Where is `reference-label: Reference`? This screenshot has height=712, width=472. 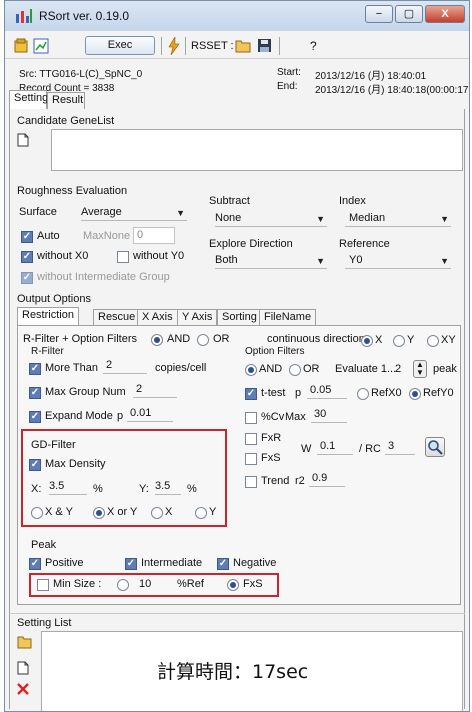 reference-label: Reference is located at coordinates (364, 244).